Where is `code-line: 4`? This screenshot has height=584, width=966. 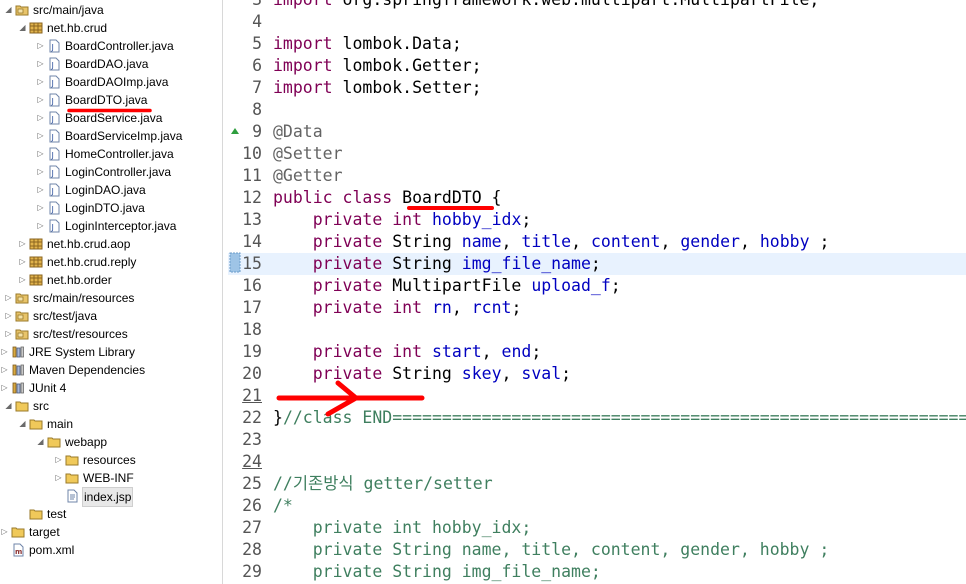
code-line: 4 is located at coordinates (597, 22).